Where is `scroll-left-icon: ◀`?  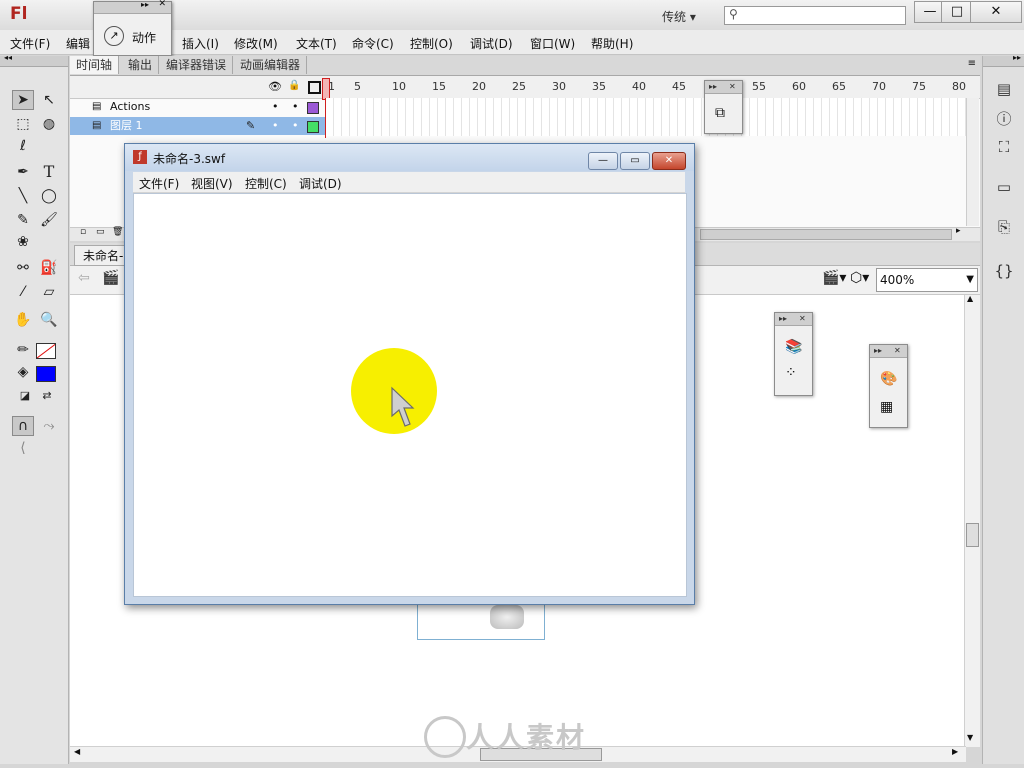
scroll-left-icon: ◀ is located at coordinates (77, 751).